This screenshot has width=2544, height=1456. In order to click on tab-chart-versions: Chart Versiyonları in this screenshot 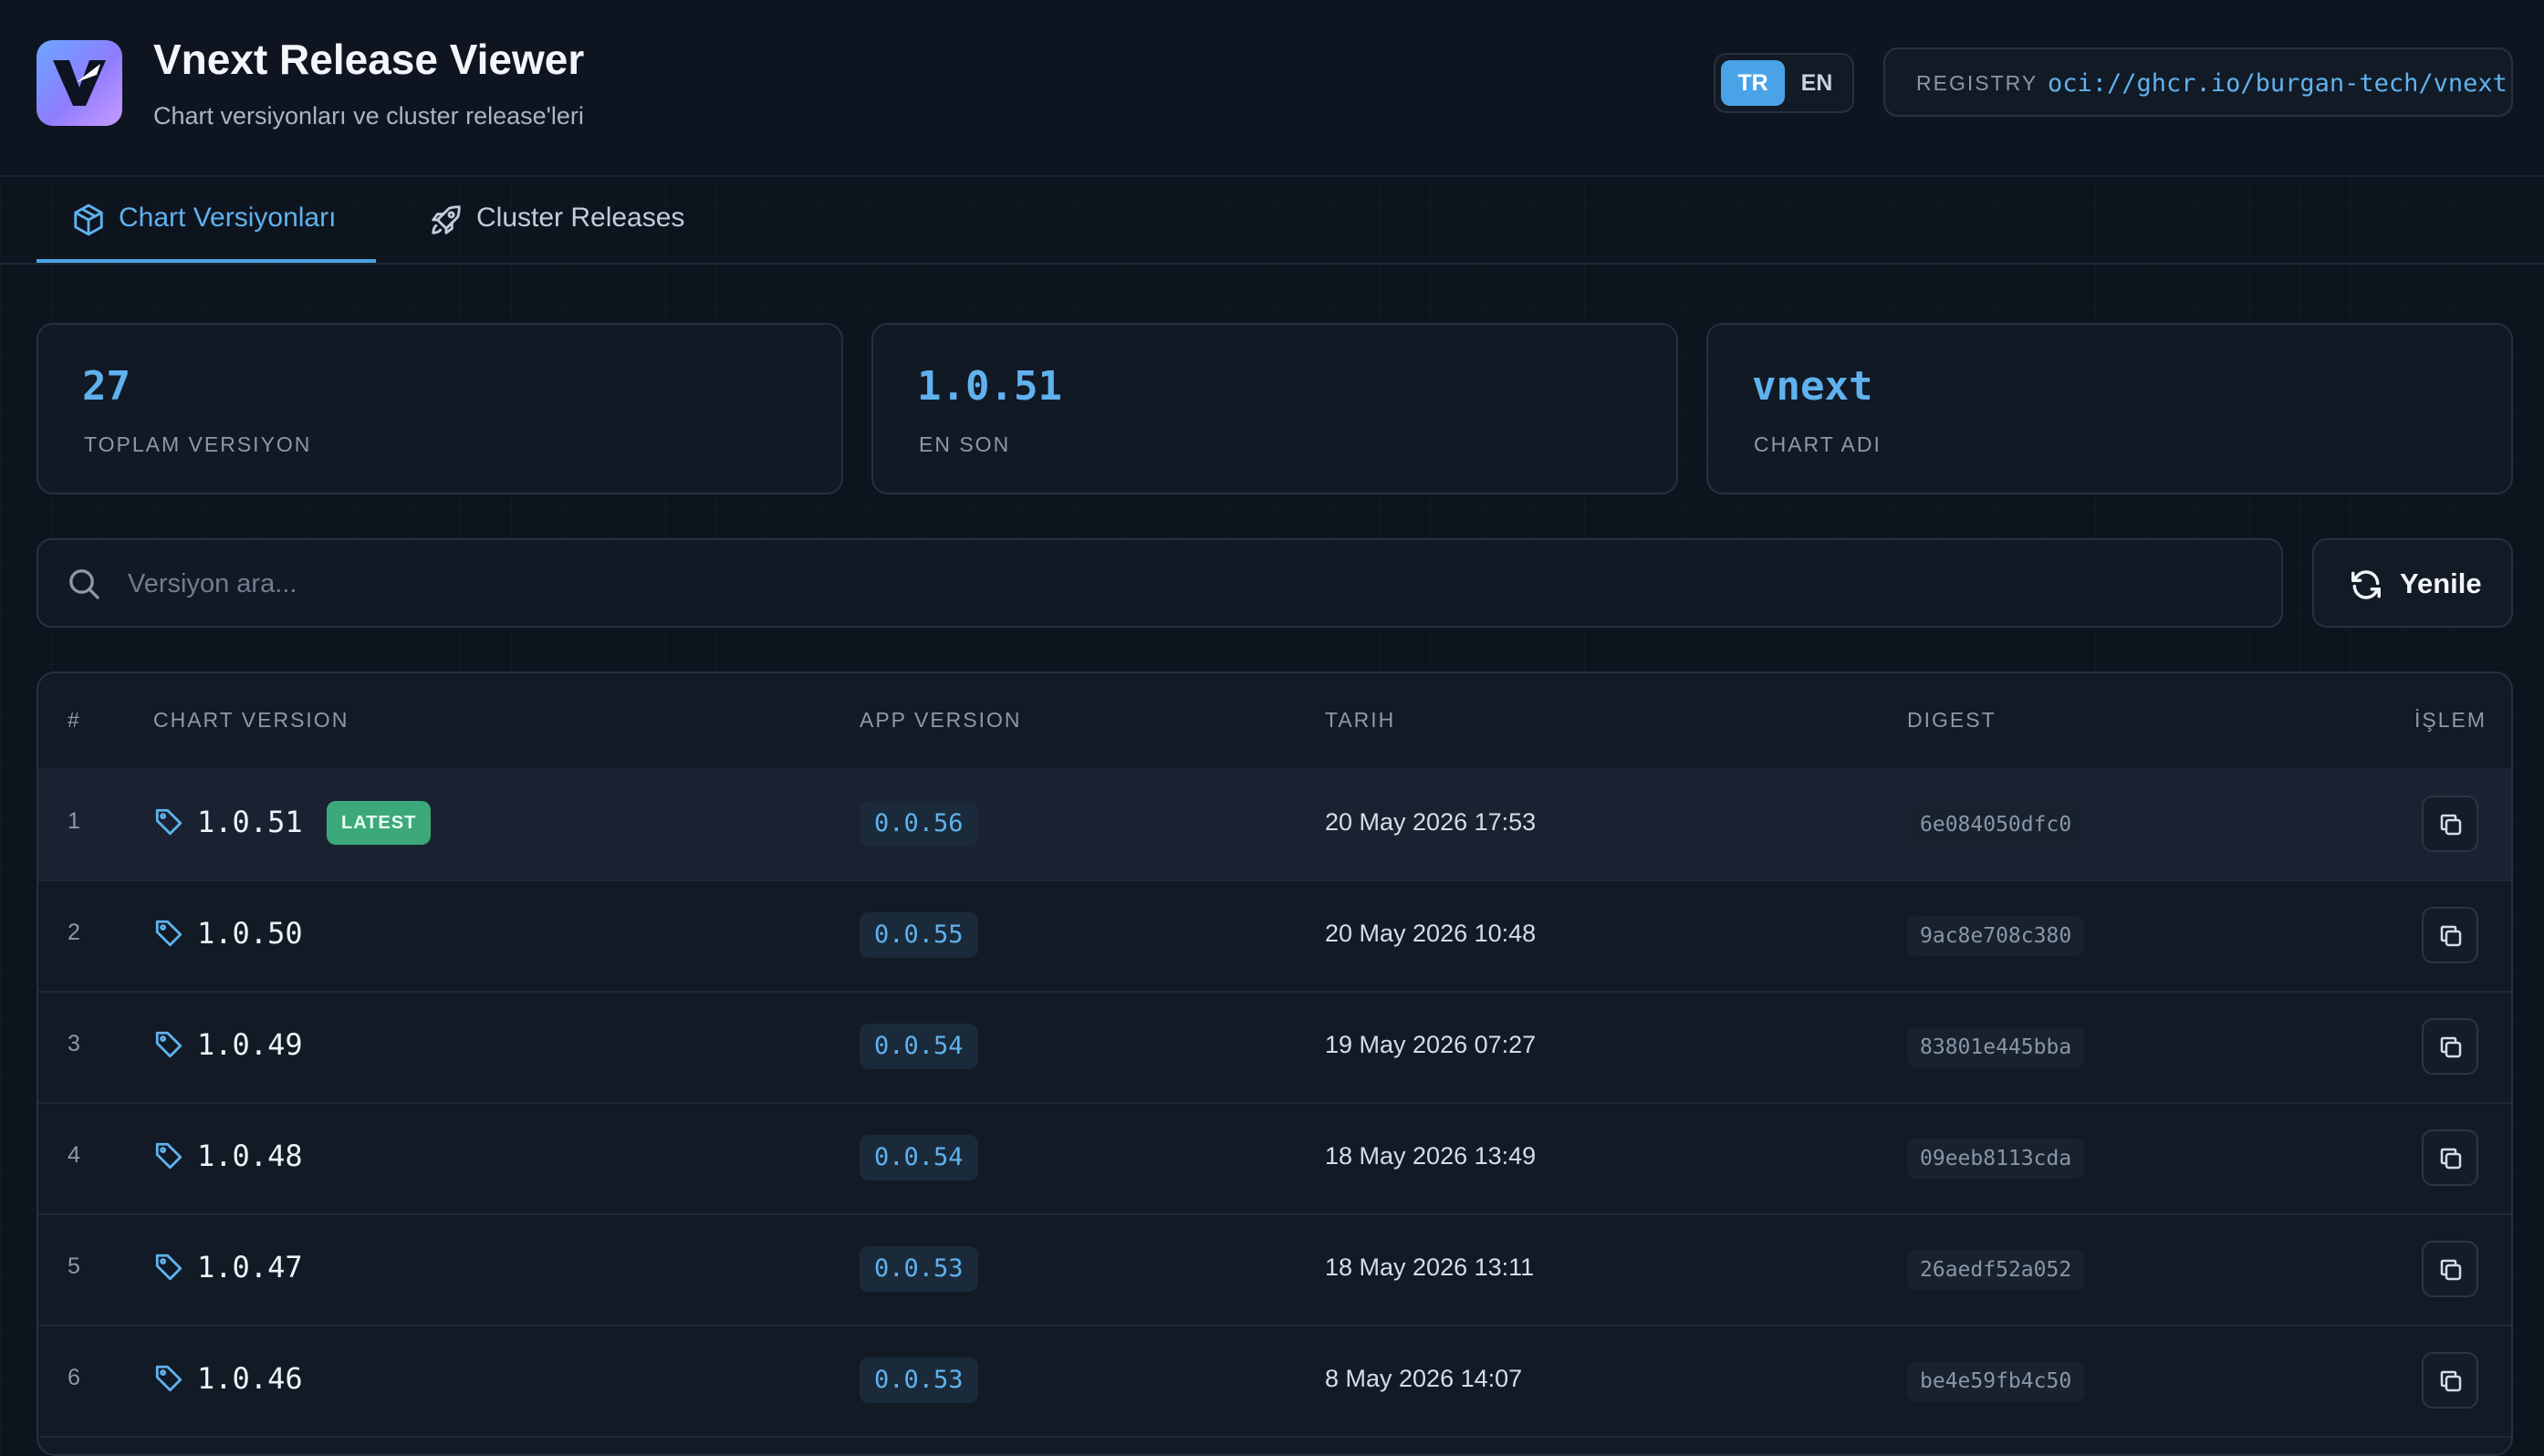, I will do `click(206, 220)`.